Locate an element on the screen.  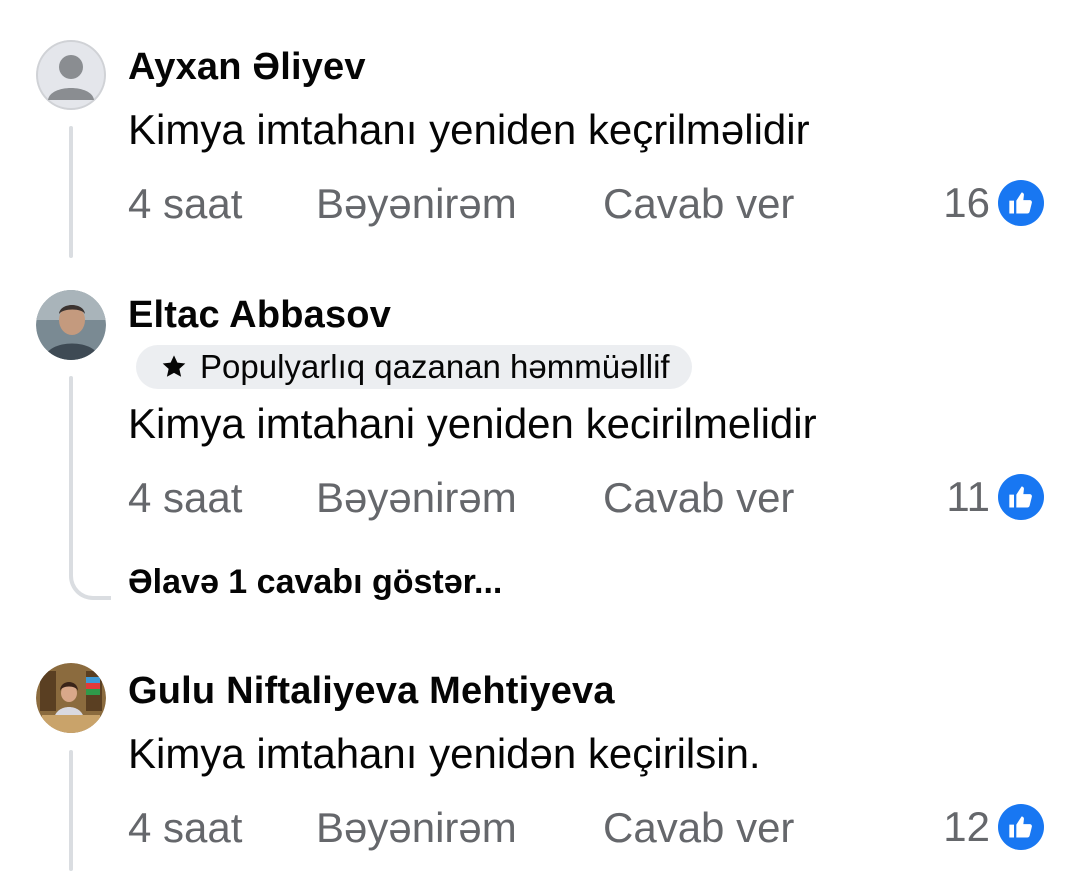
comment-text: Kimya imtahanı yenidən keçirilsin. is located at coordinates (444, 753).